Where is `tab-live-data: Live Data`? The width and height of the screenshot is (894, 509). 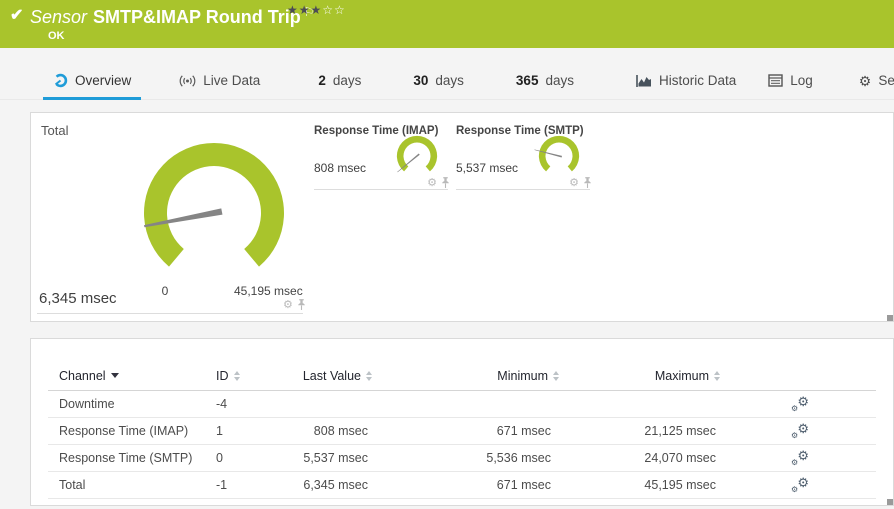
tab-live-data: Live Data is located at coordinates (219, 82).